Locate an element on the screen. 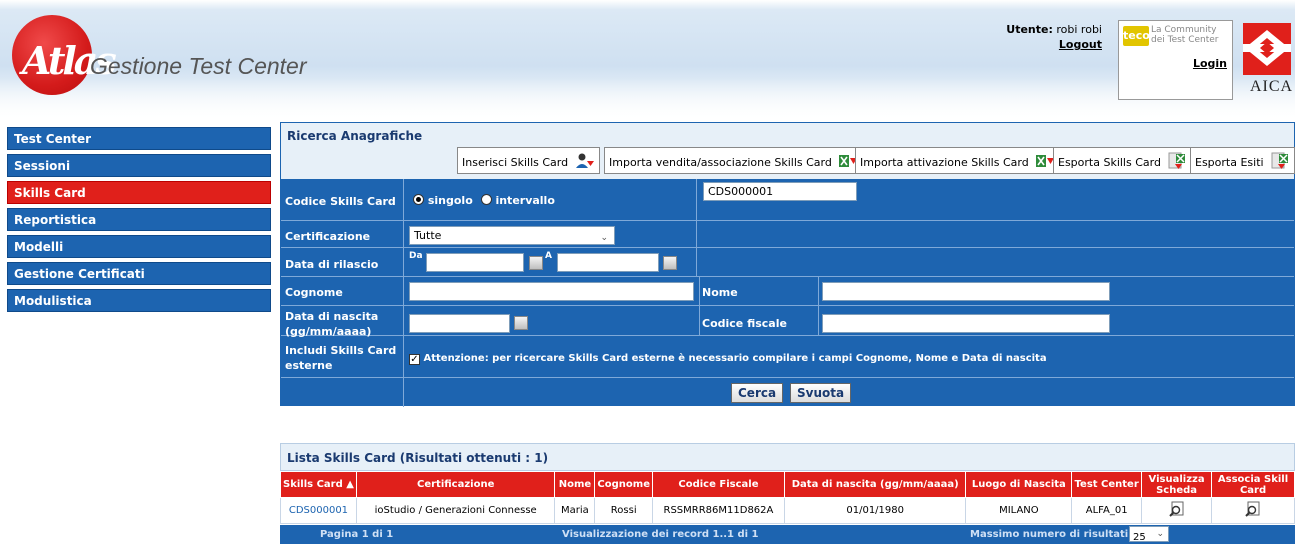 The width and height of the screenshot is (1295, 544). codice-fiscale-input is located at coordinates (966, 323).